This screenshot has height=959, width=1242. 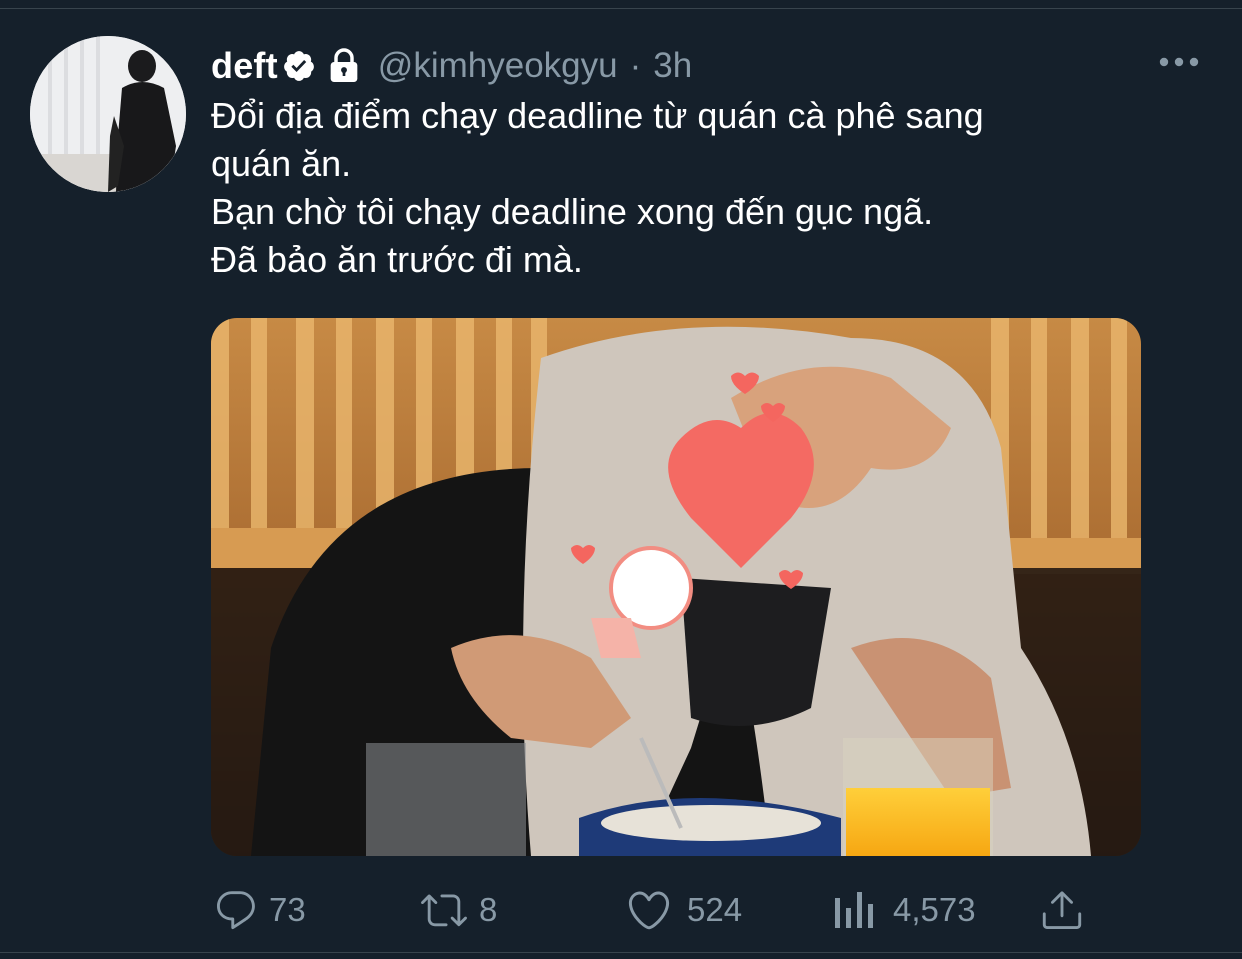 What do you see at coordinates (1179, 62) in the screenshot?
I see `more-icon` at bounding box center [1179, 62].